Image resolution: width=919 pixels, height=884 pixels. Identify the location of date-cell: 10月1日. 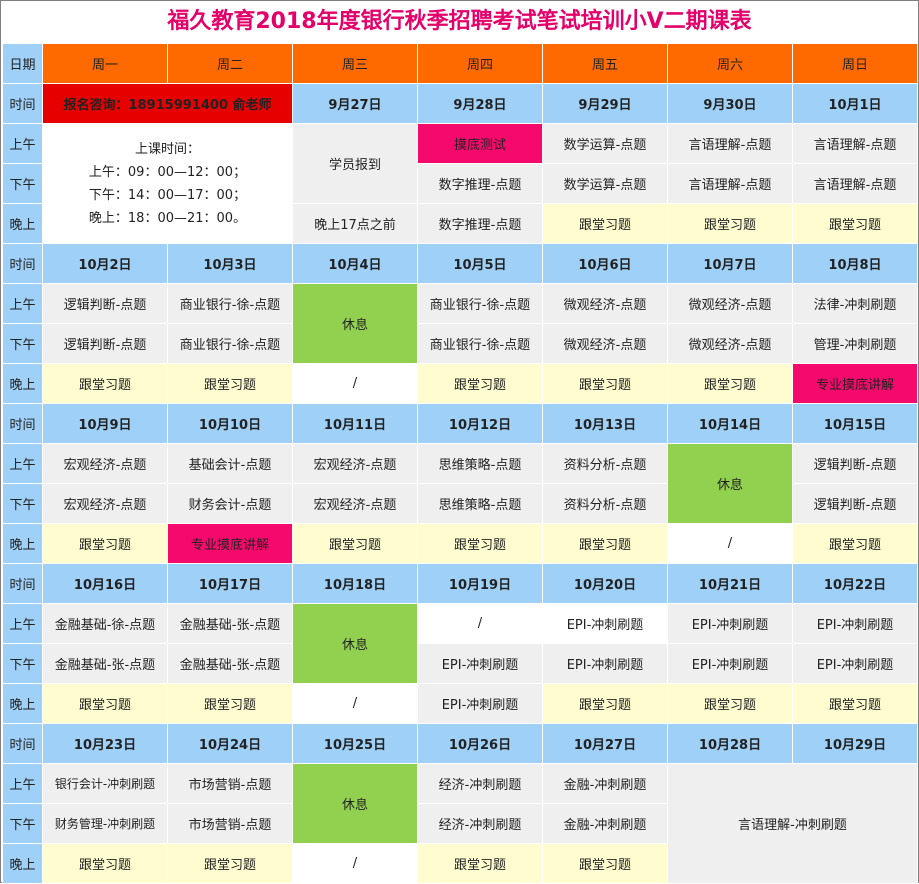
(855, 103).